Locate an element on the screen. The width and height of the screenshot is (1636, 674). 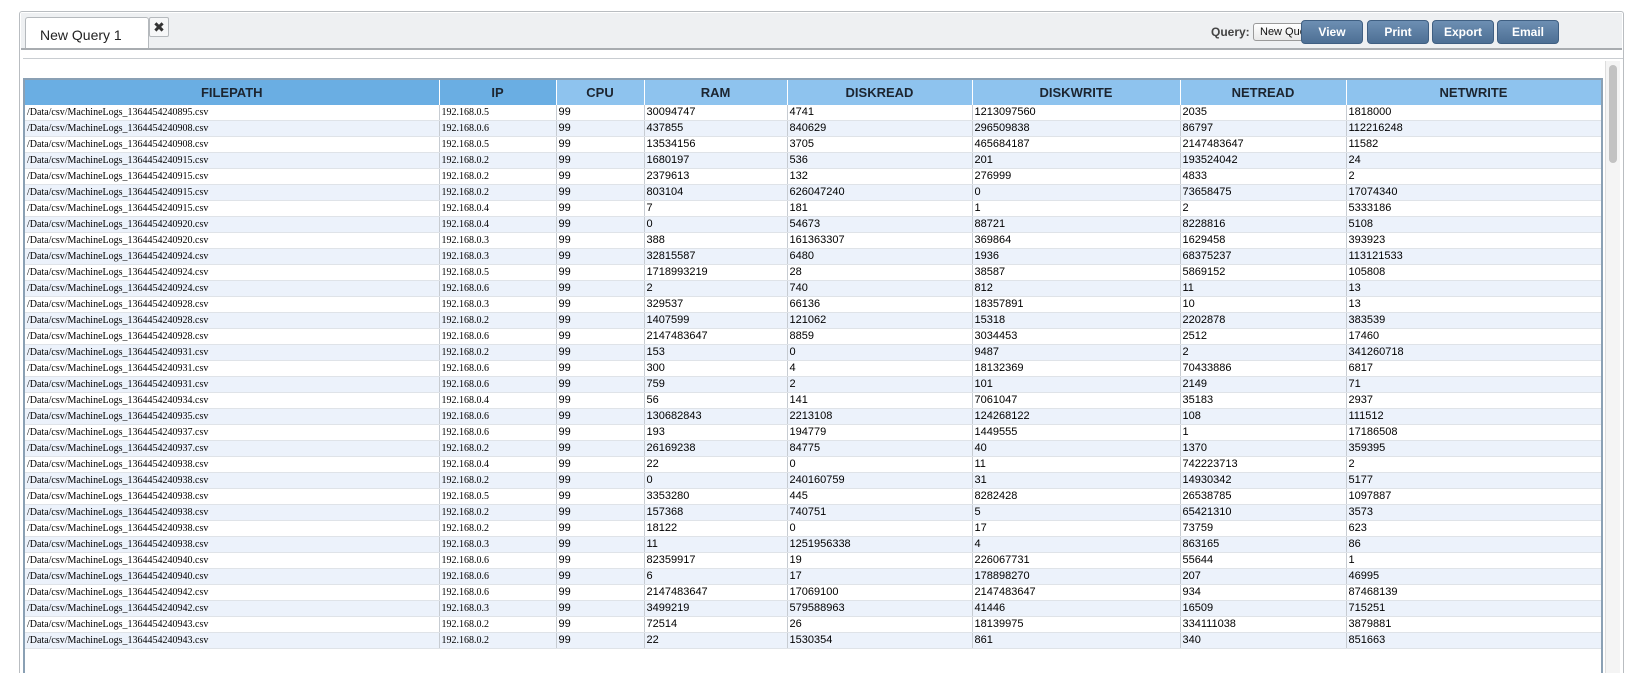
cell-diskwrite: 296509838 is located at coordinates (1076, 128).